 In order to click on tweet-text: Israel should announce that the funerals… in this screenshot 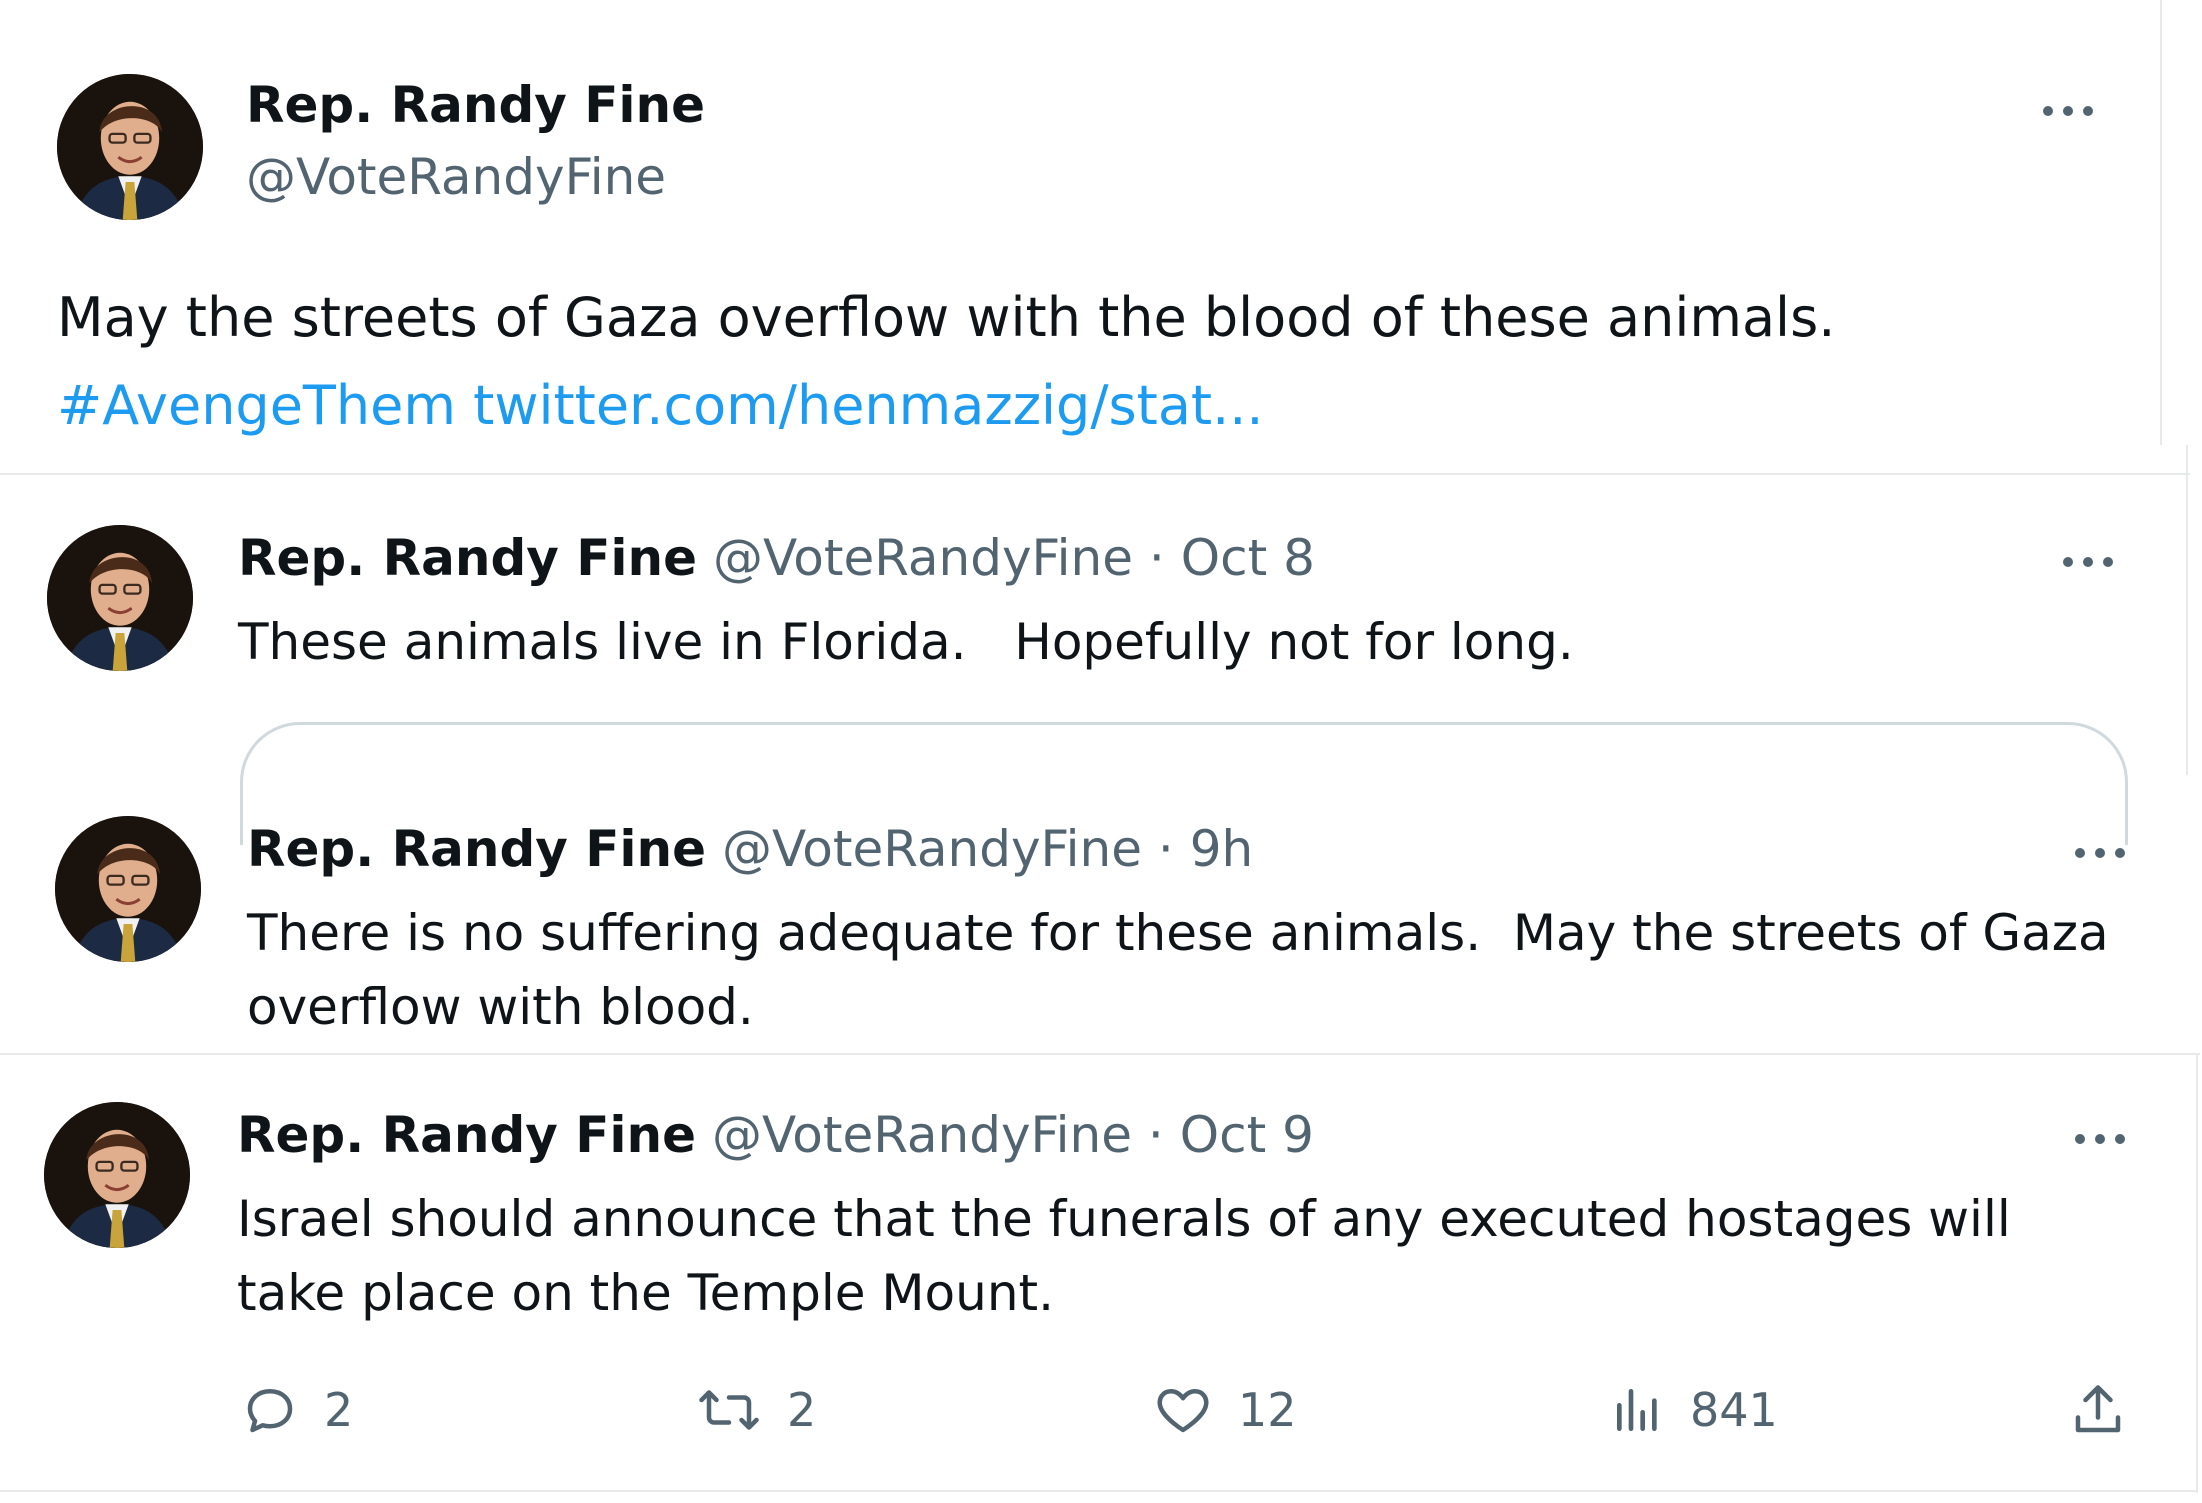, I will do `click(1132, 1256)`.